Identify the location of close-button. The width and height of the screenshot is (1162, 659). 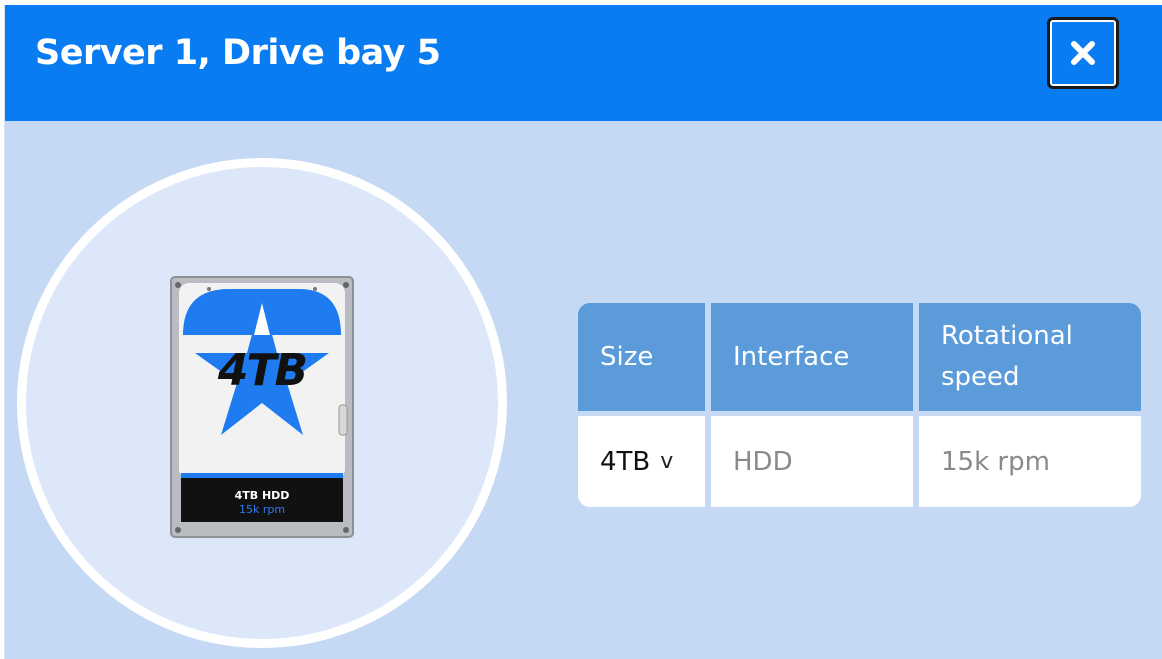
(1083, 53).